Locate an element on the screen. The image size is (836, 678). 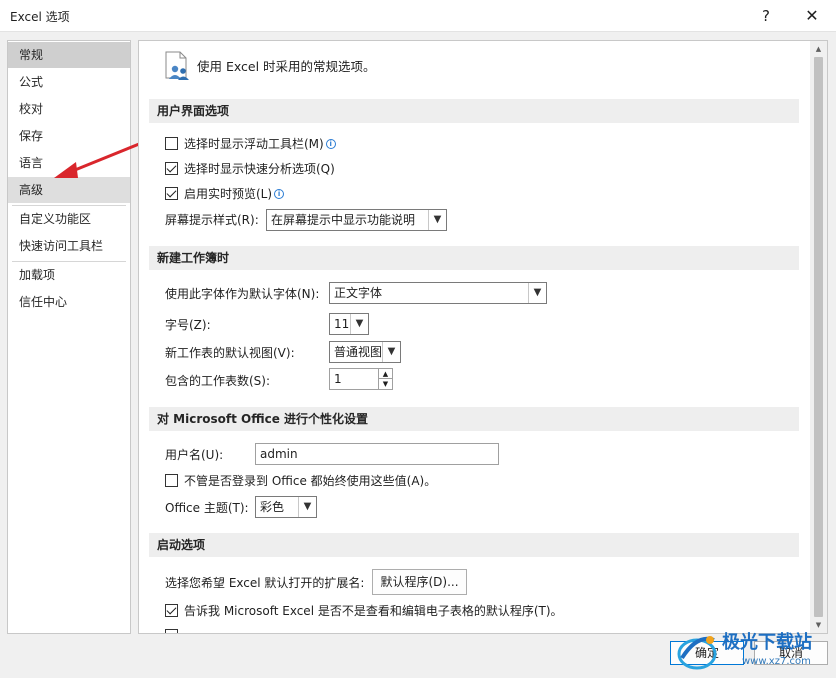
window-title: Excel 选项 is located at coordinates (40, 17).